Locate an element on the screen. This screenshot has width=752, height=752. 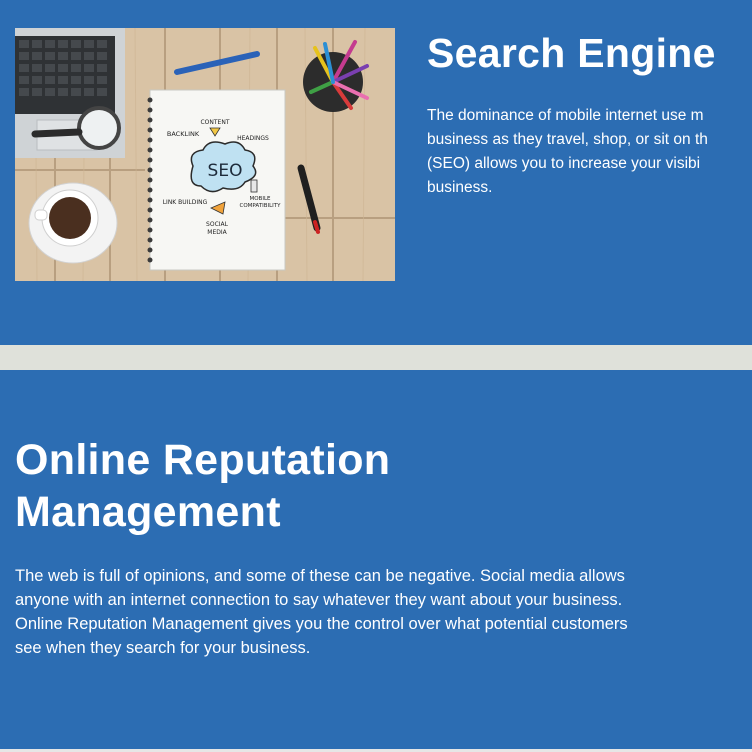
orm-title-line: Management is located at coordinates (148, 512).